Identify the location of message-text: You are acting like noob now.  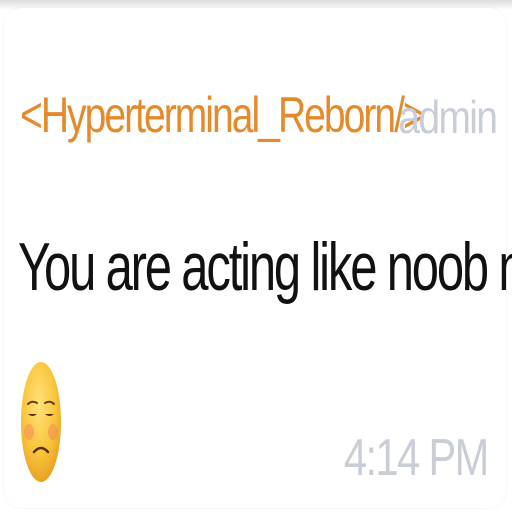
(265, 267).